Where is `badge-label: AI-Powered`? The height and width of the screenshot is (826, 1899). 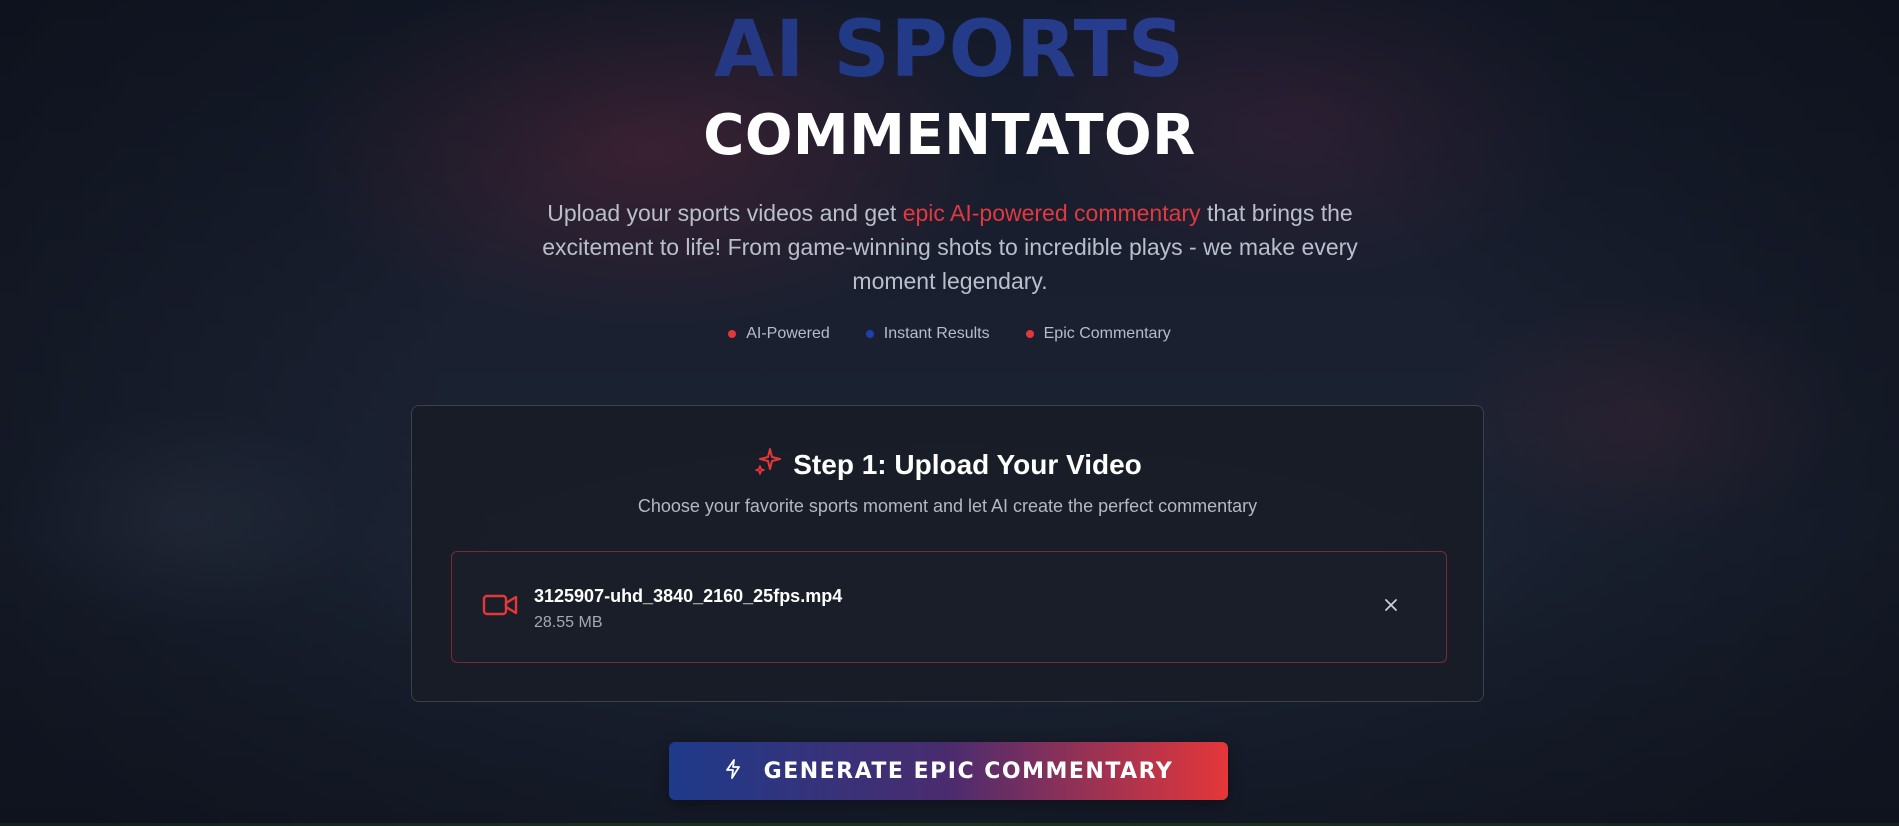 badge-label: AI-Powered is located at coordinates (788, 333).